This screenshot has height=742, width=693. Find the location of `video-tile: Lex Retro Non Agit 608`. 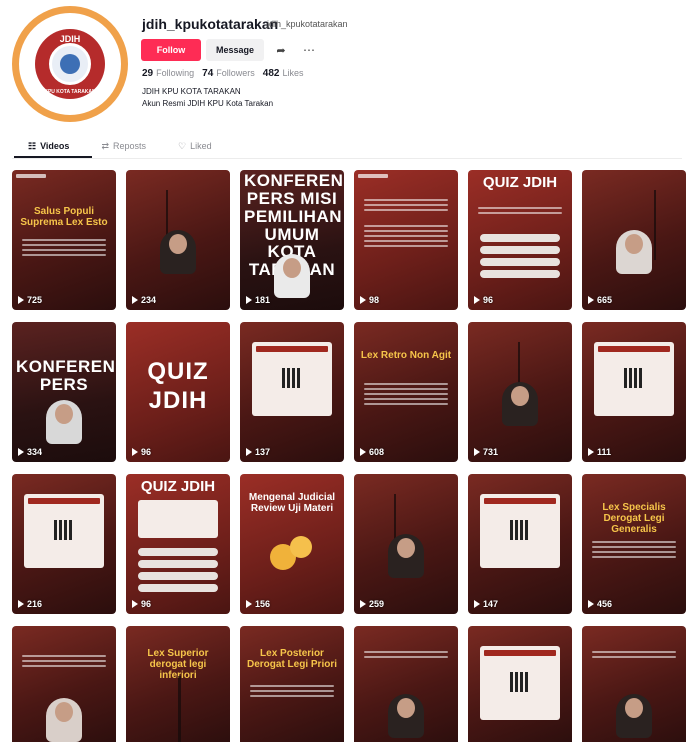

video-tile: Lex Retro Non Agit 608 is located at coordinates (406, 392).